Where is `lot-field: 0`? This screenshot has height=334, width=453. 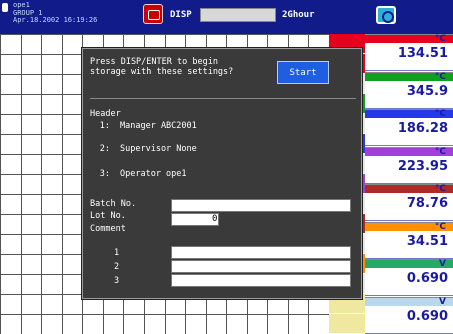 lot-field: 0 is located at coordinates (195, 219).